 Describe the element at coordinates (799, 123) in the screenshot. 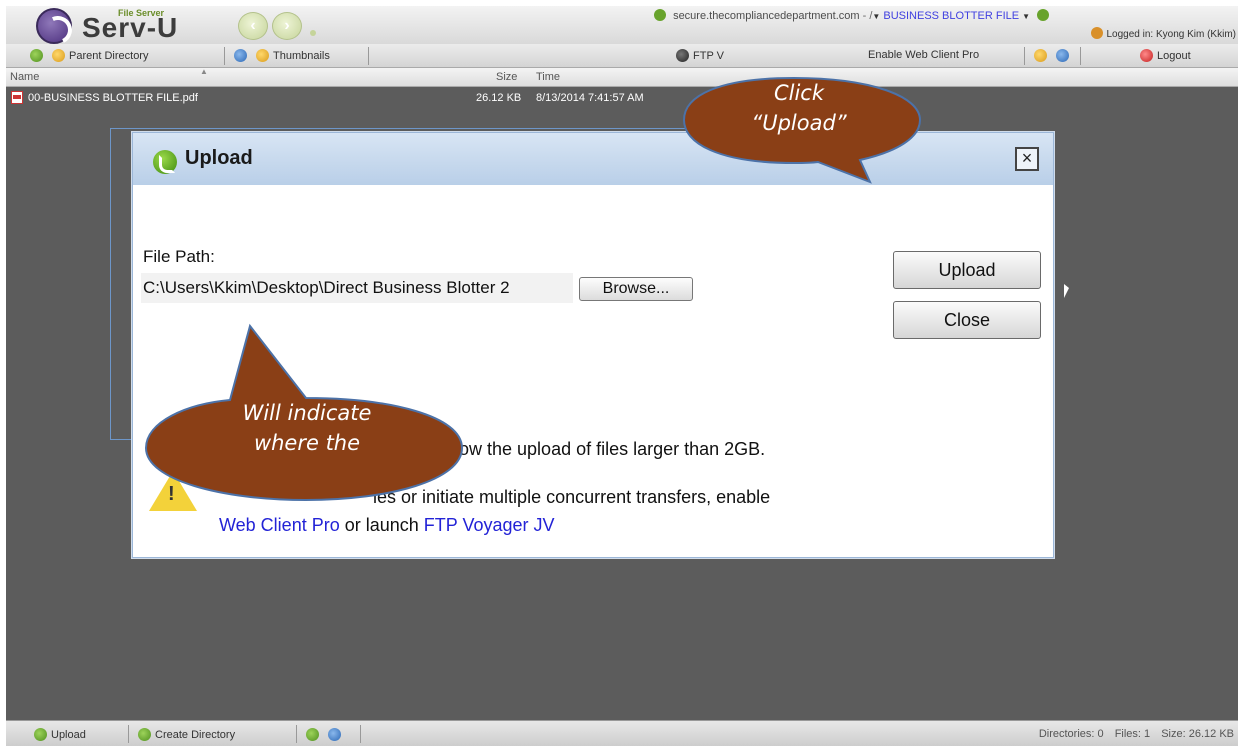

I see `upload-callout-line2: “Upload”` at that location.